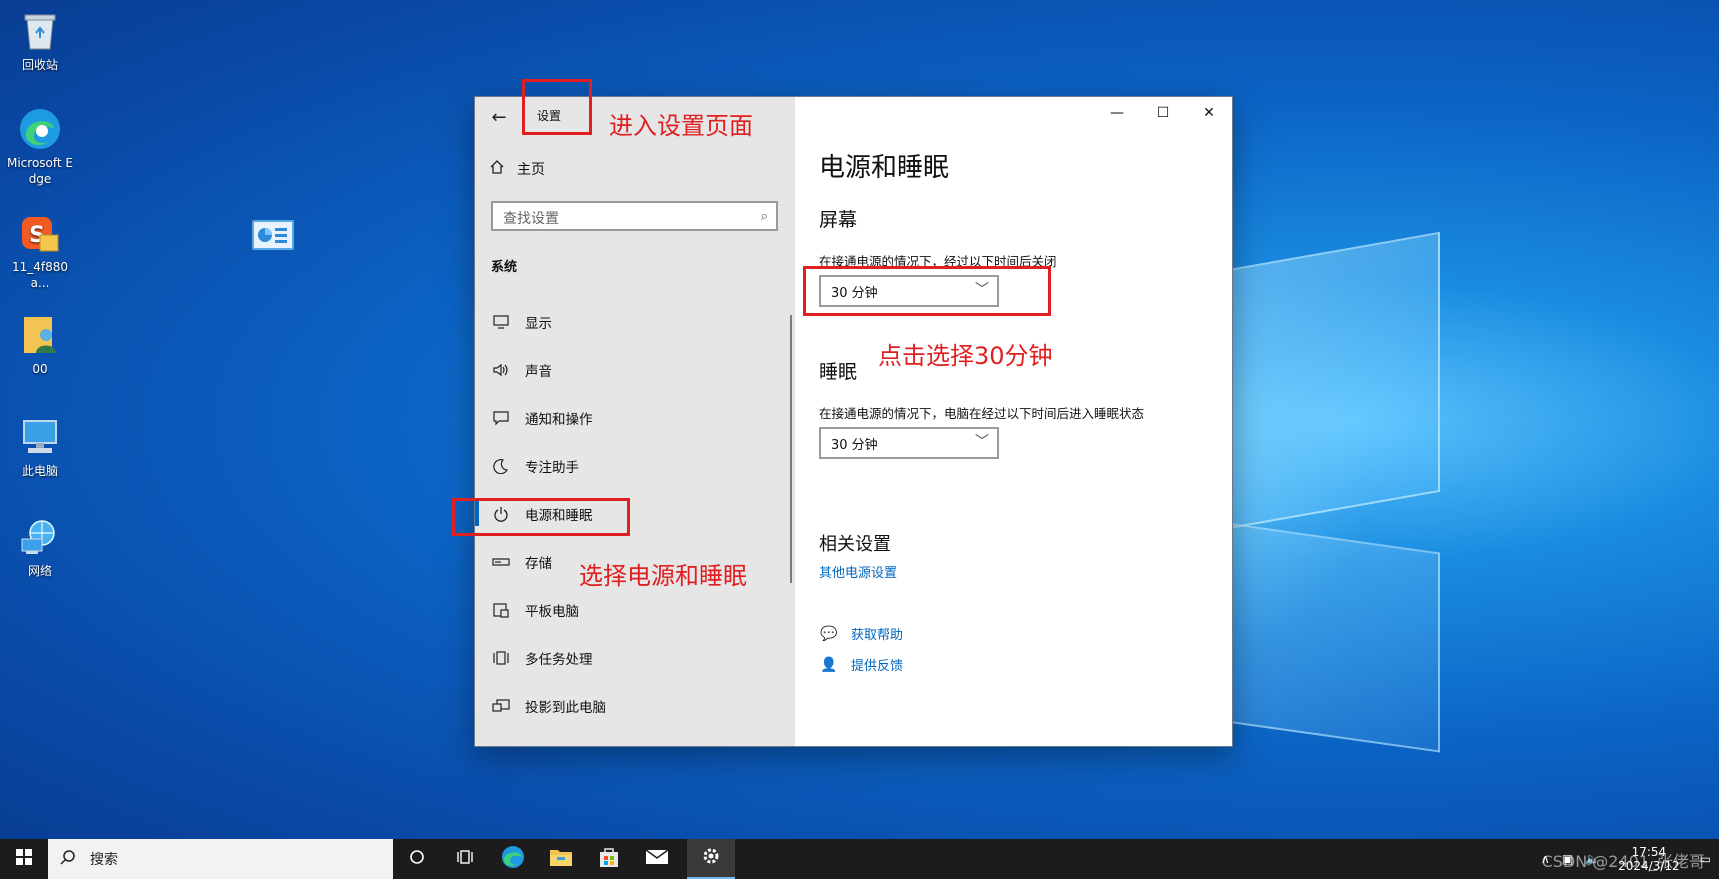  I want to click on display-icon, so click(501, 322).